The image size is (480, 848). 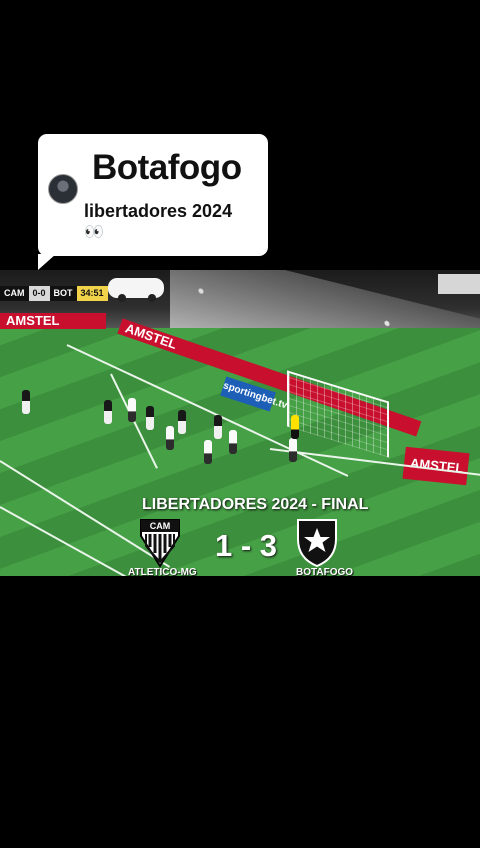 What do you see at coordinates (325, 572) in the screenshot?
I see `away-team-name: BOTAFOGO` at bounding box center [325, 572].